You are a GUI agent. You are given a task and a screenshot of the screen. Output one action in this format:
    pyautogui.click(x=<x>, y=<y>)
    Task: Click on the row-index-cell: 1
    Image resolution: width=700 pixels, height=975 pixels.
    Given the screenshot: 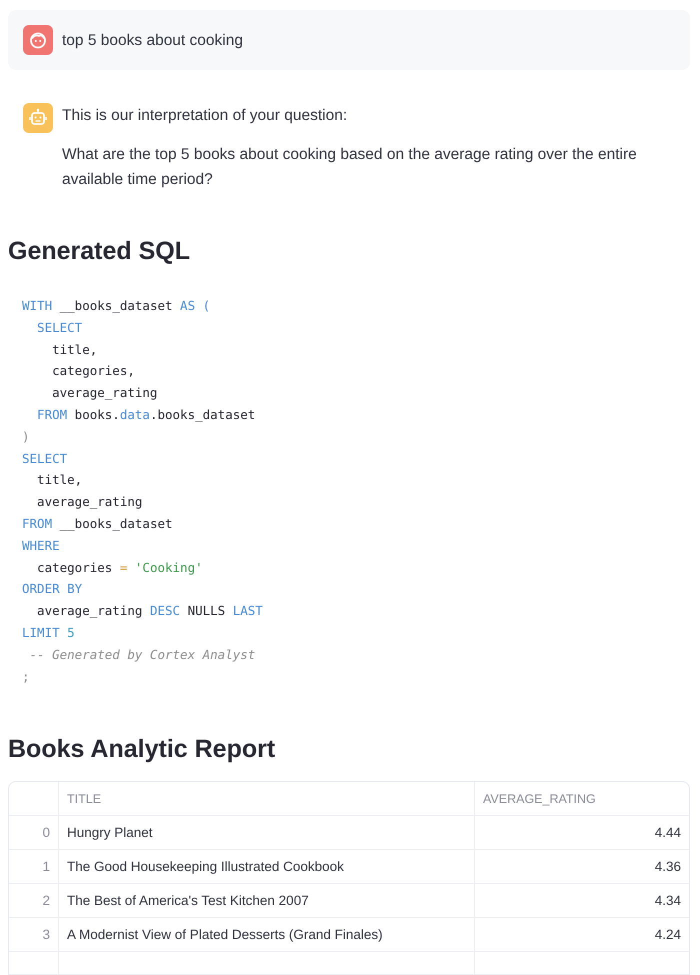 What is the action you would take?
    pyautogui.click(x=34, y=867)
    